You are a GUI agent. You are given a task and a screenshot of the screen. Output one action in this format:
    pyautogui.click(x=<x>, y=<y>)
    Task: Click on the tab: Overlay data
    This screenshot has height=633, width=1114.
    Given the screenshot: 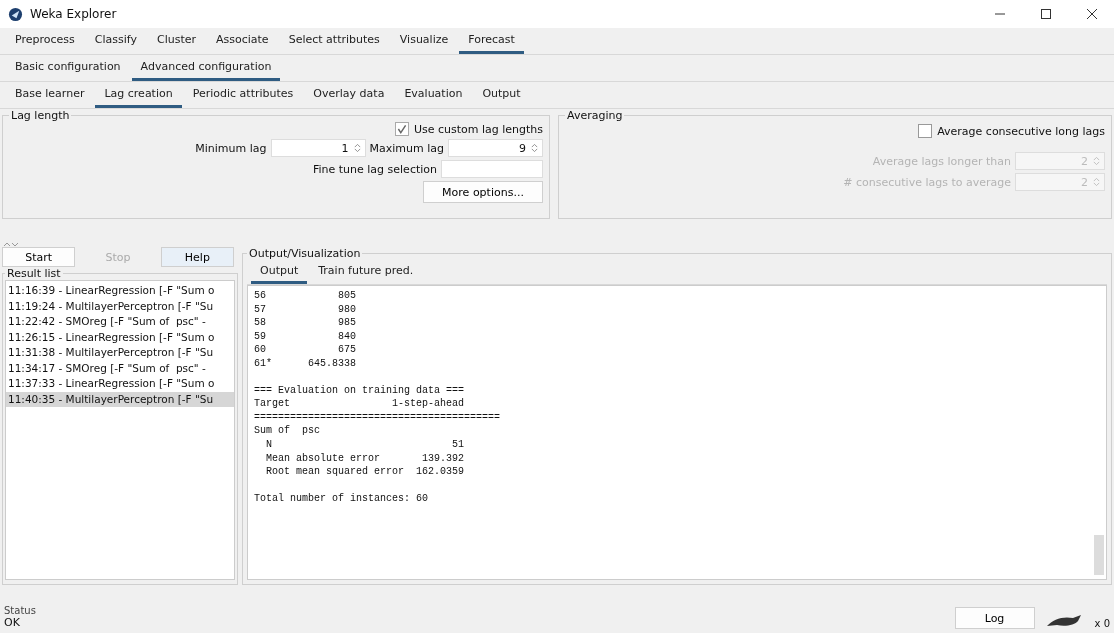 What is the action you would take?
    pyautogui.click(x=349, y=95)
    